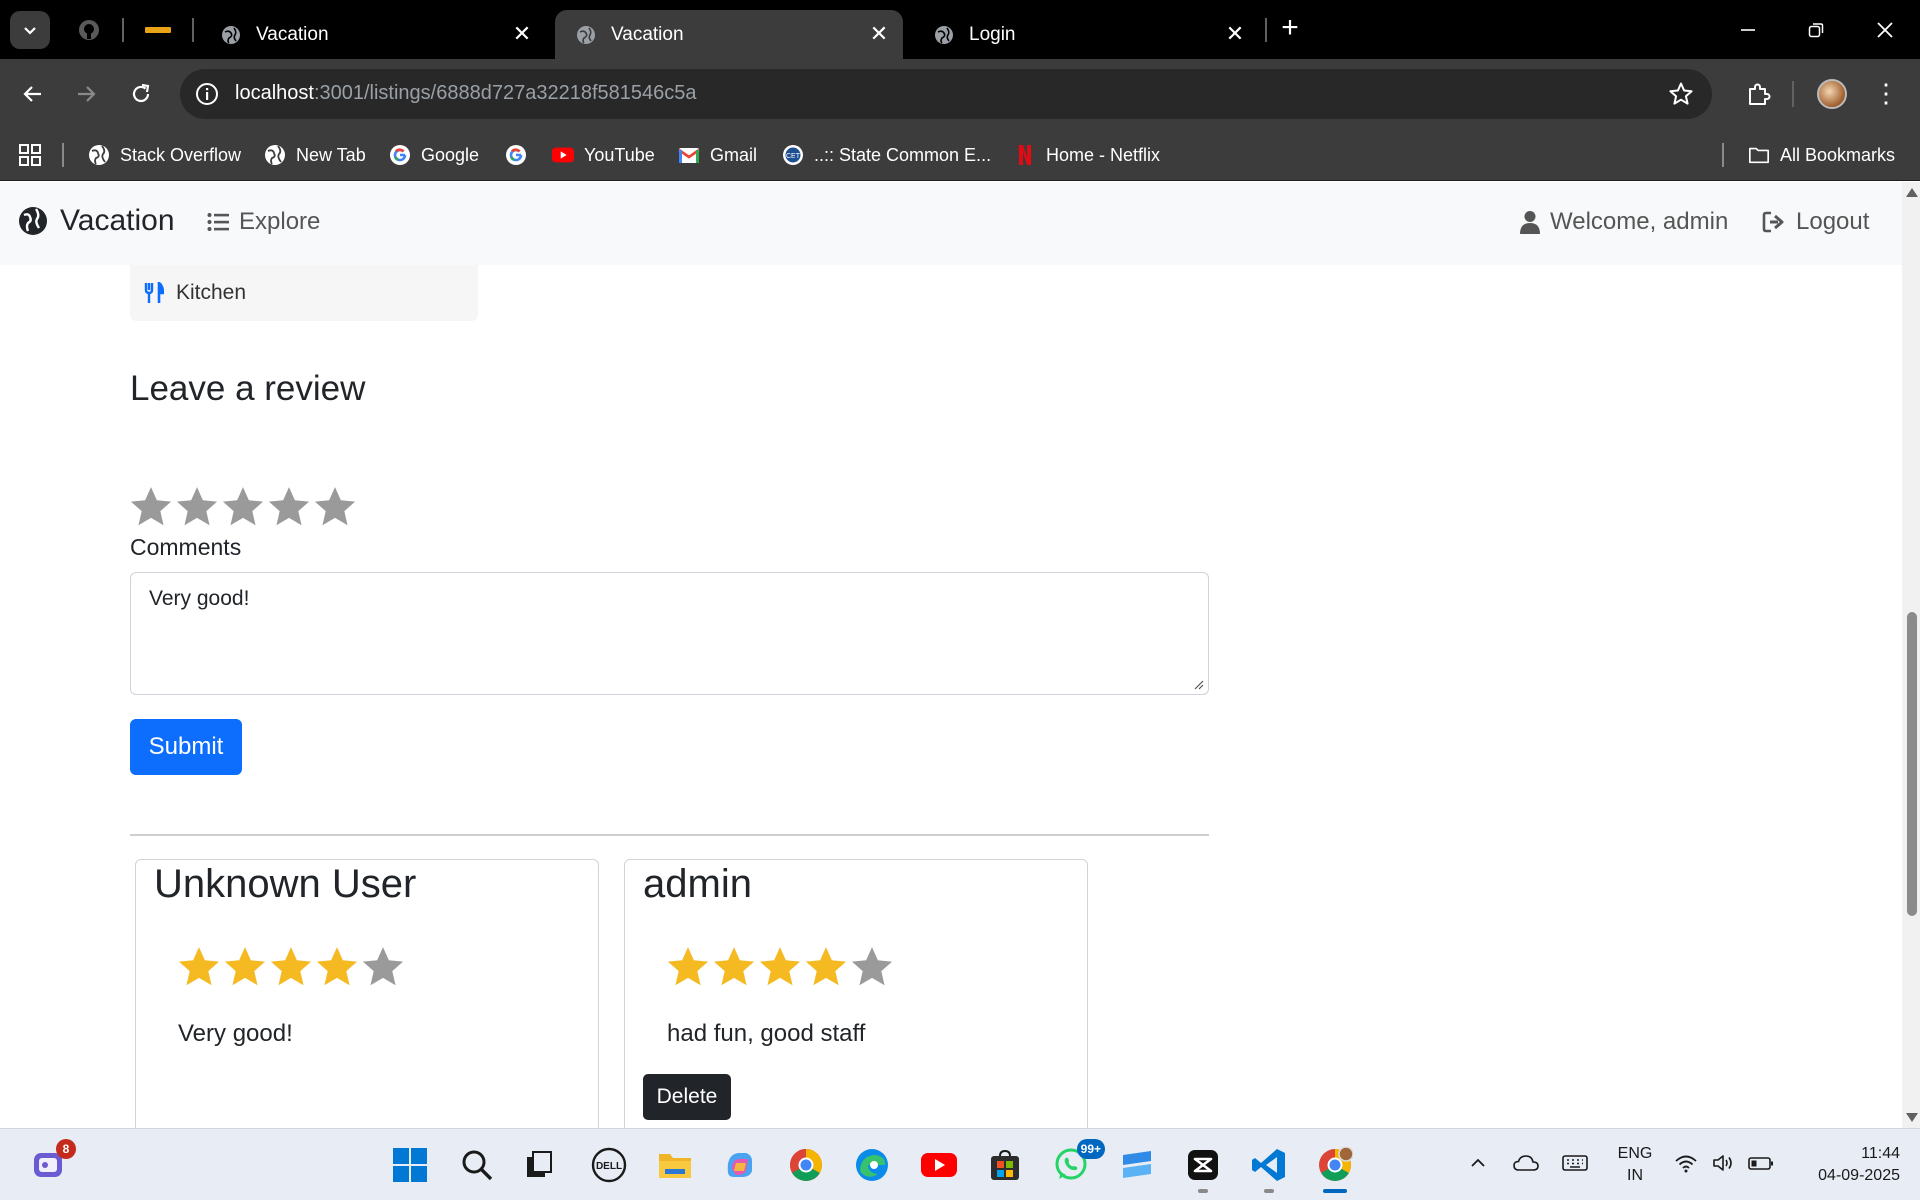  I want to click on review-comment: had fun, good staff, so click(766, 1033).